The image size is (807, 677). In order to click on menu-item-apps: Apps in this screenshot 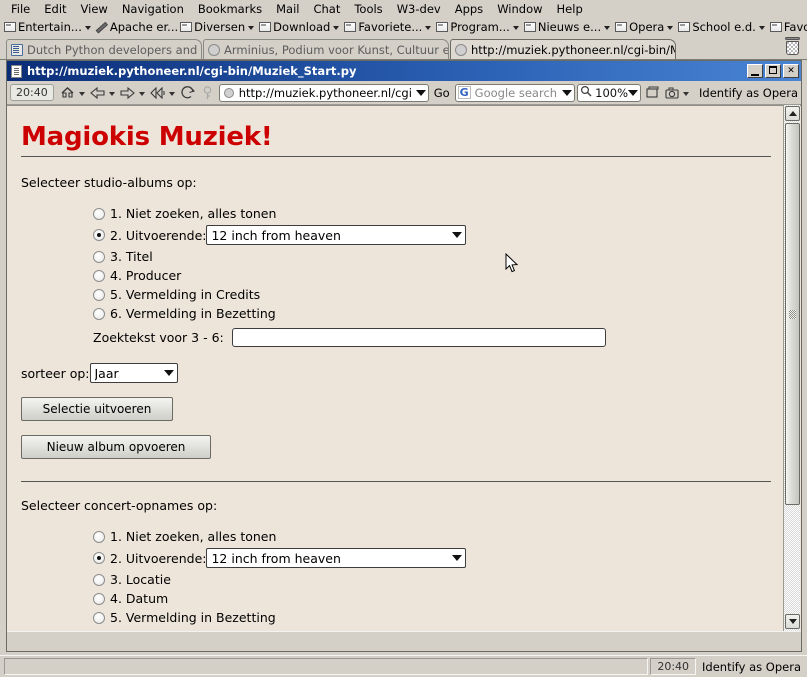, I will do `click(469, 9)`.